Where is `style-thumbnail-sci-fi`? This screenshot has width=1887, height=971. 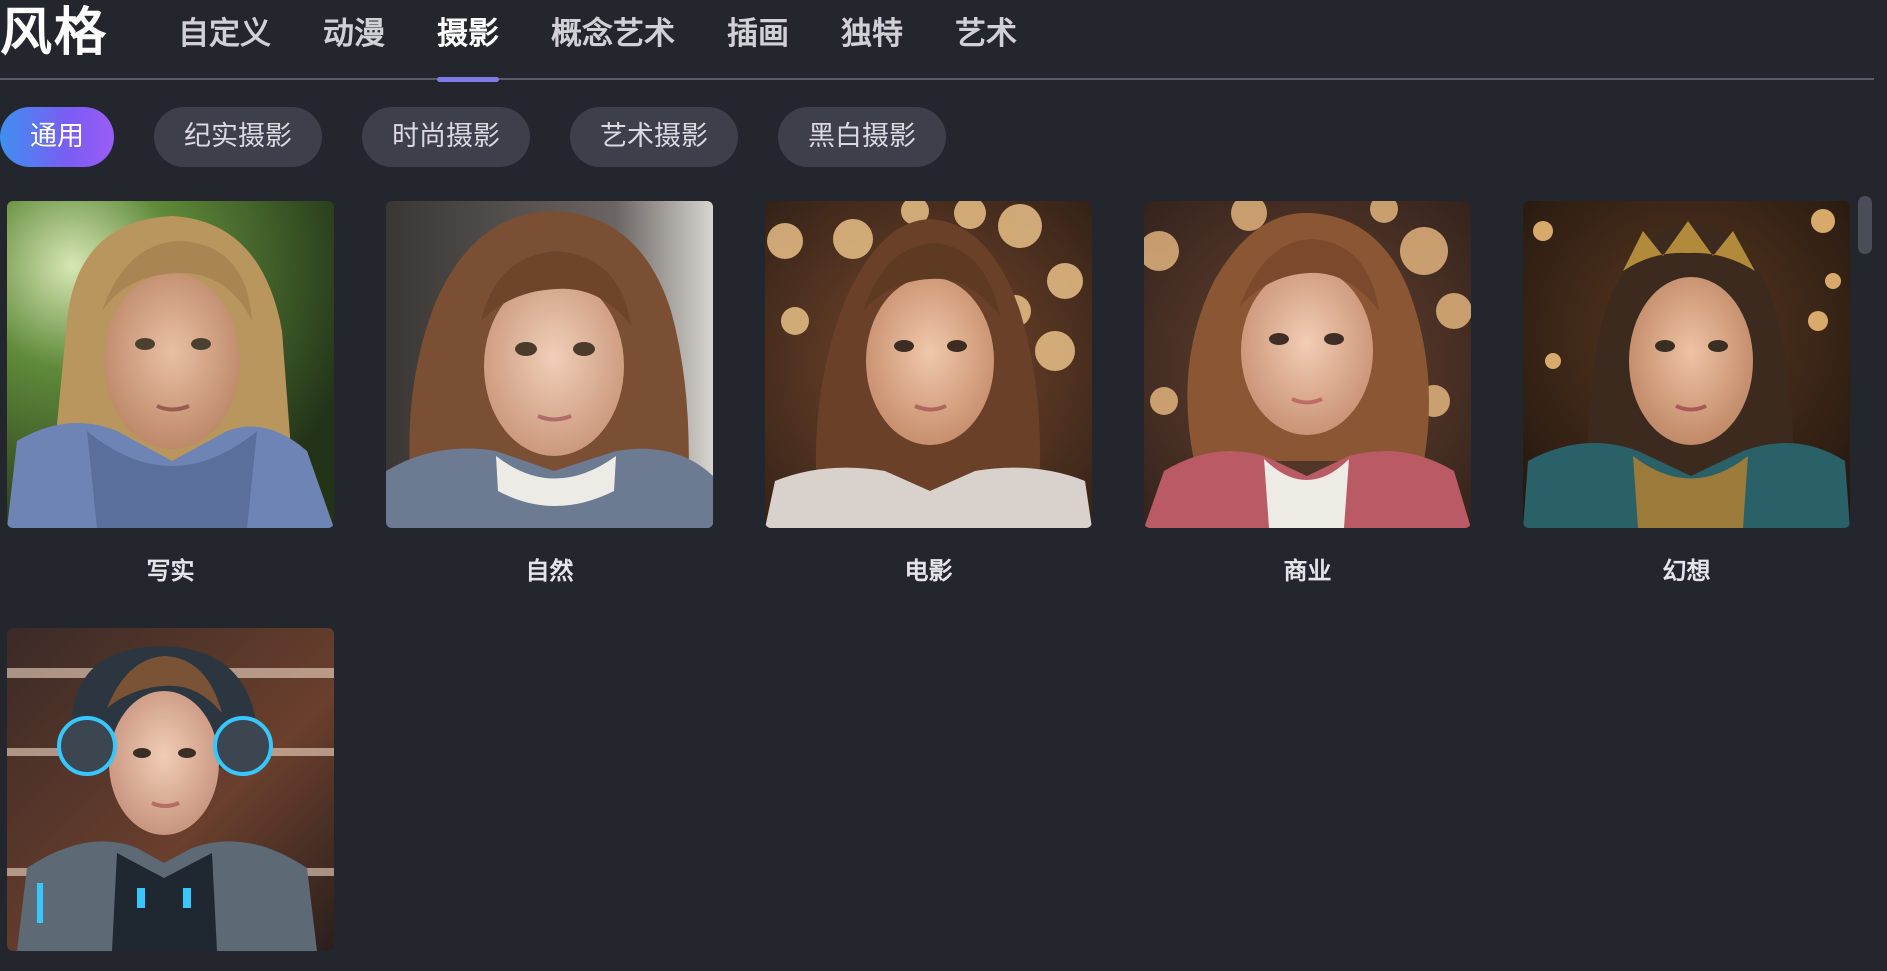 style-thumbnail-sci-fi is located at coordinates (170, 789).